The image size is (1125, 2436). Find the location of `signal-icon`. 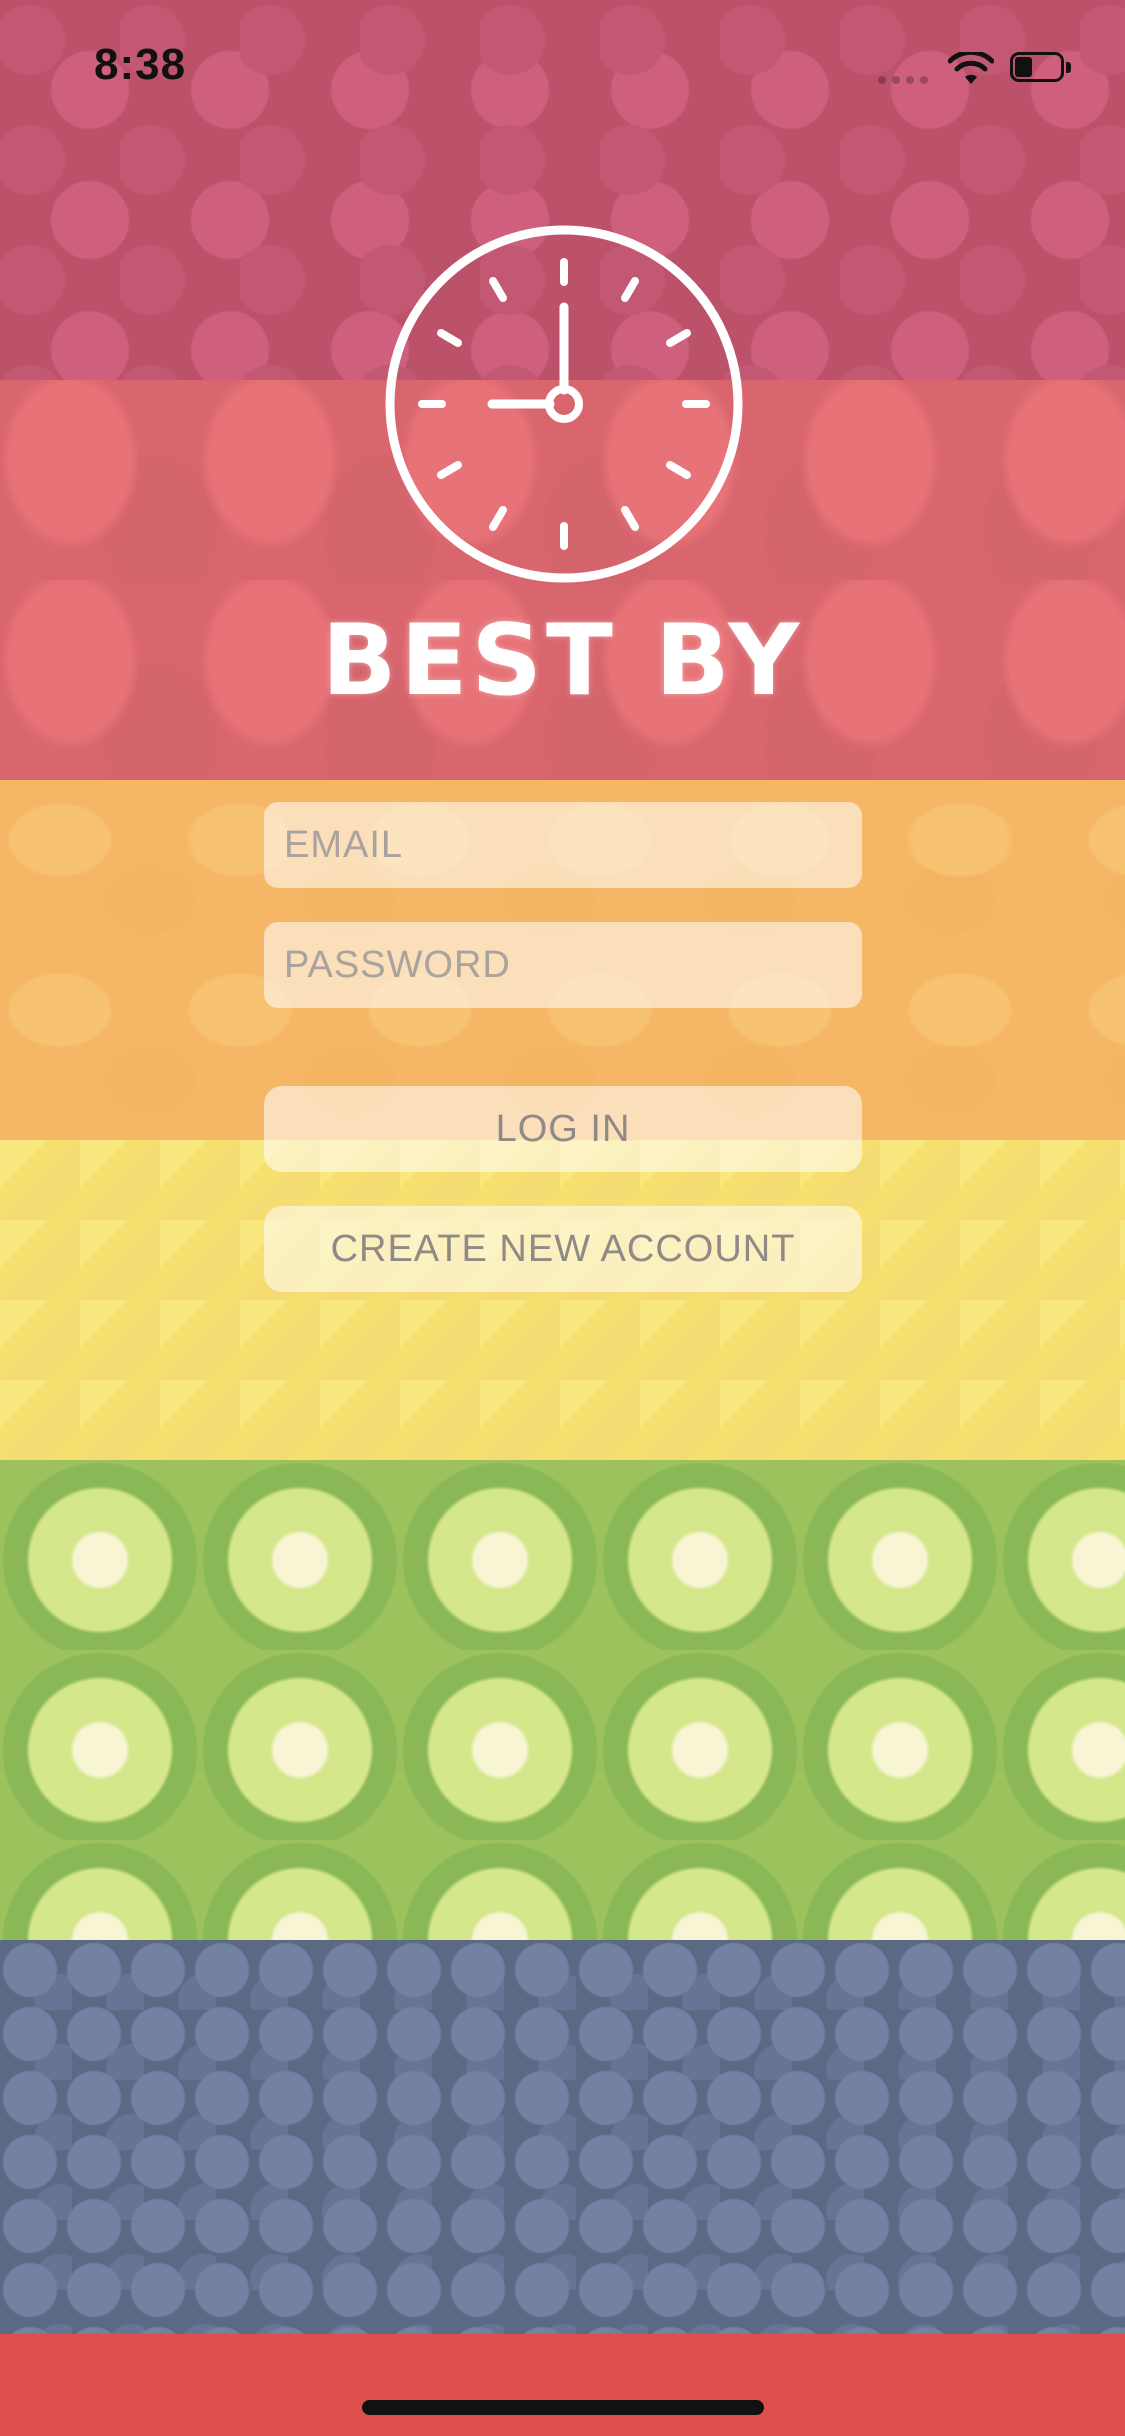

signal-icon is located at coordinates (904, 76).